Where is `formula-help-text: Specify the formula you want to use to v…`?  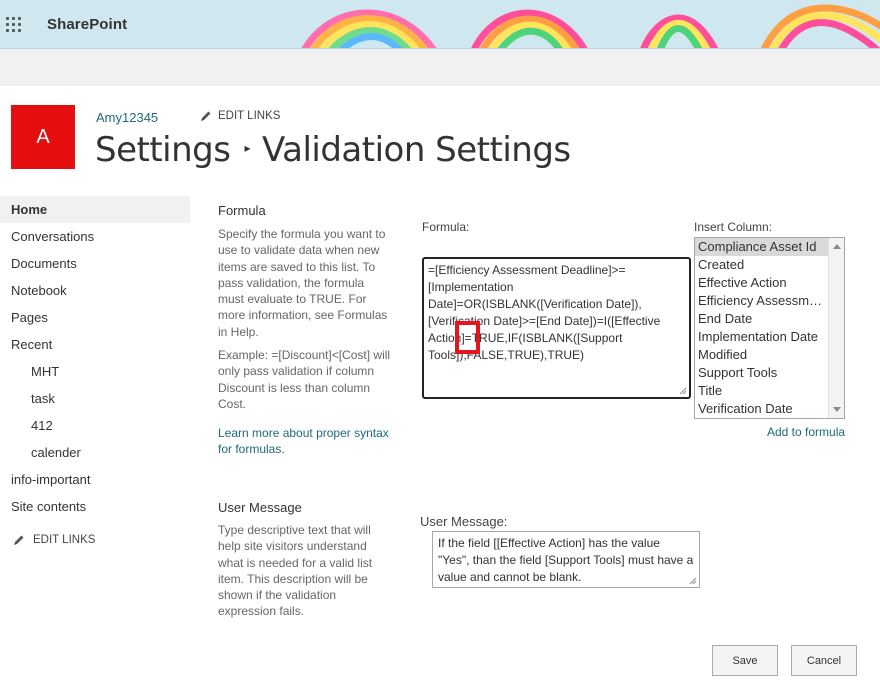
formula-help-text: Specify the formula you want to use to v… is located at coordinates (303, 283).